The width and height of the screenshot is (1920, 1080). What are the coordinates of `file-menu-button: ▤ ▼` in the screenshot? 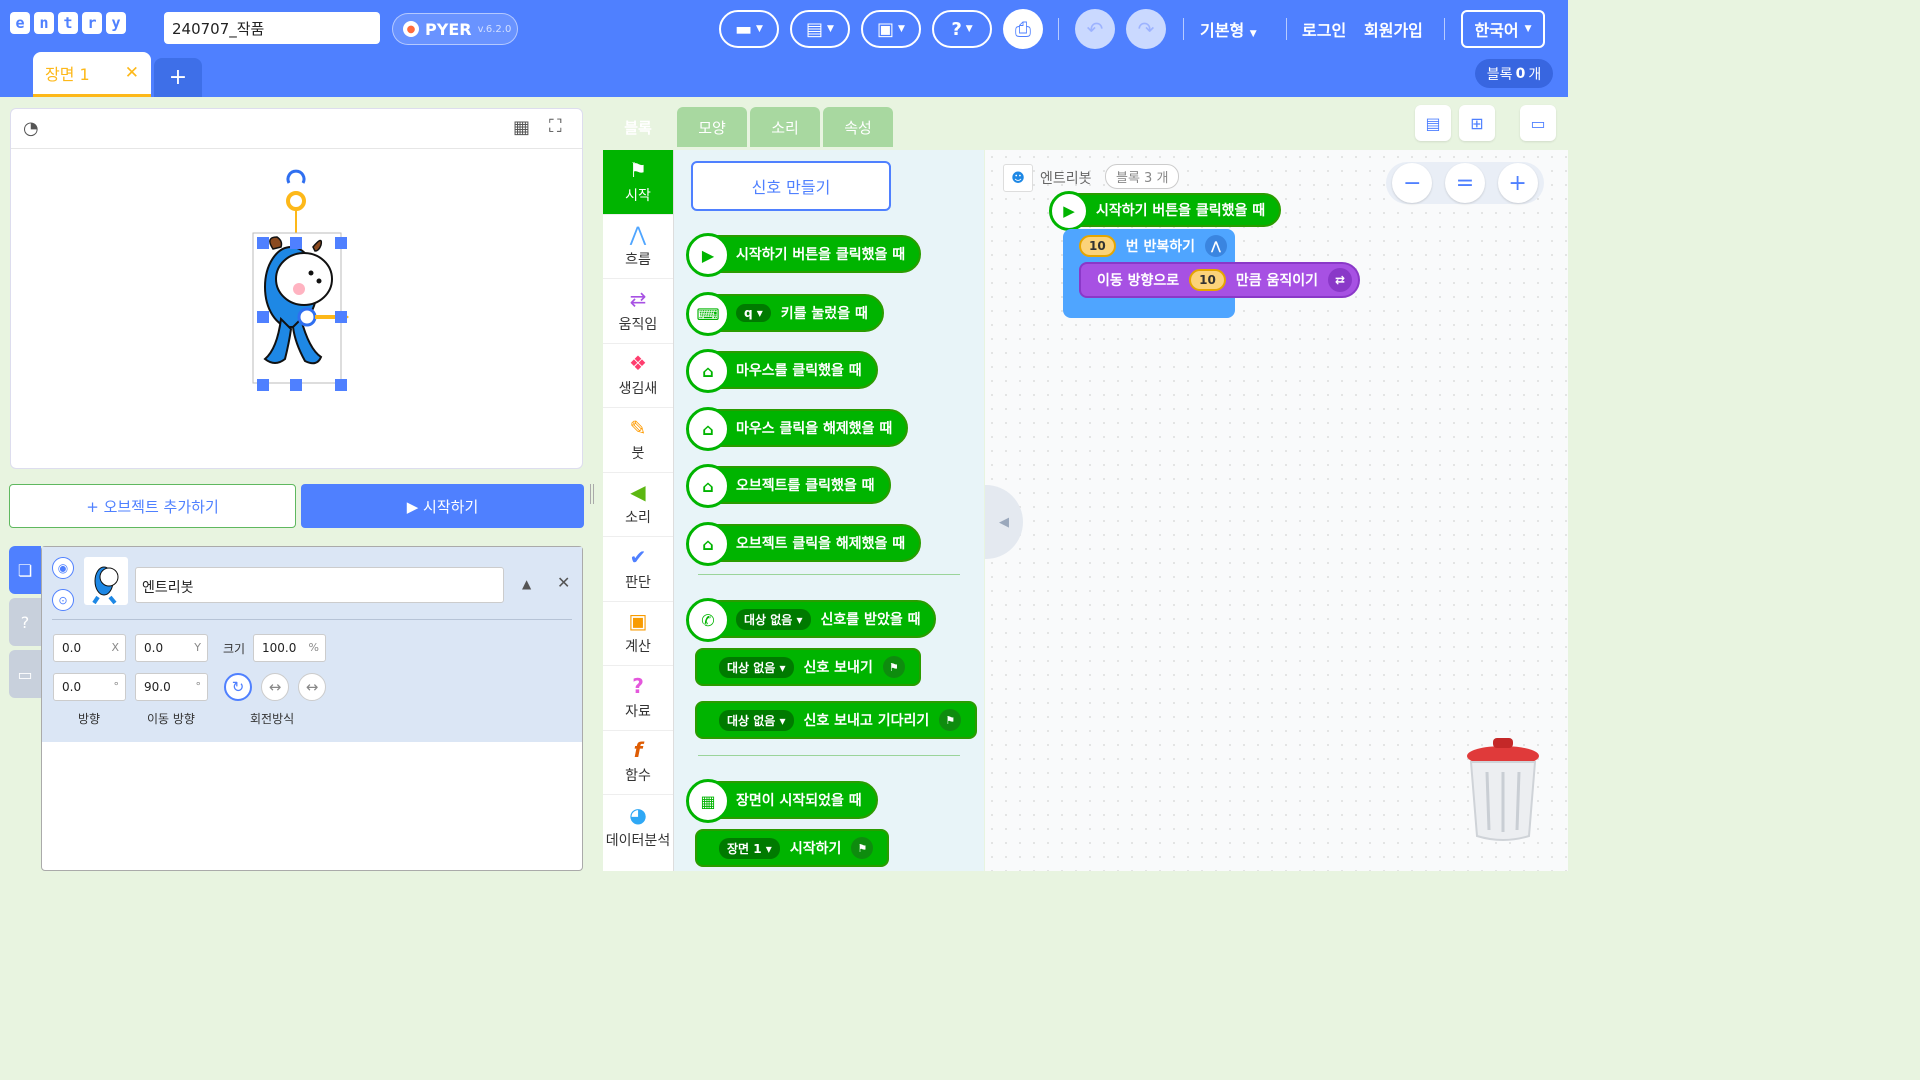 It's located at (820, 29).